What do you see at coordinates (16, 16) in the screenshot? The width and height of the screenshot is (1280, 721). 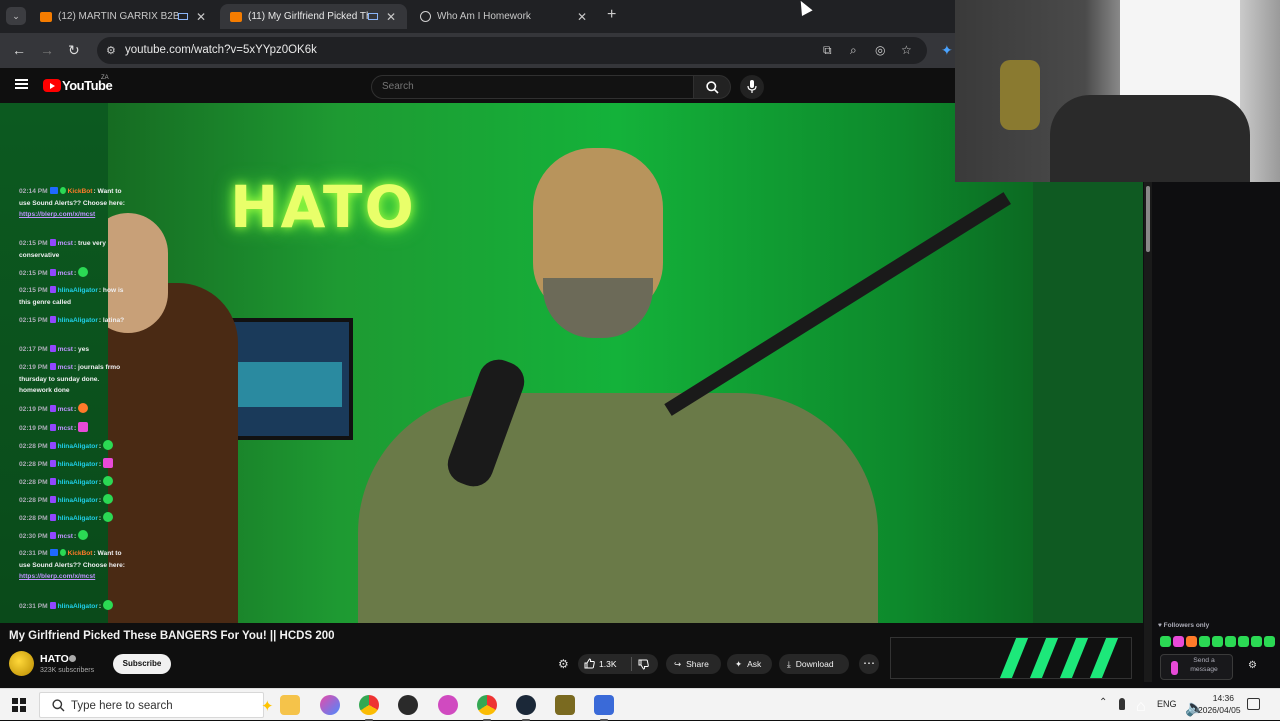 I see `tab-search-button: ⌄` at bounding box center [16, 16].